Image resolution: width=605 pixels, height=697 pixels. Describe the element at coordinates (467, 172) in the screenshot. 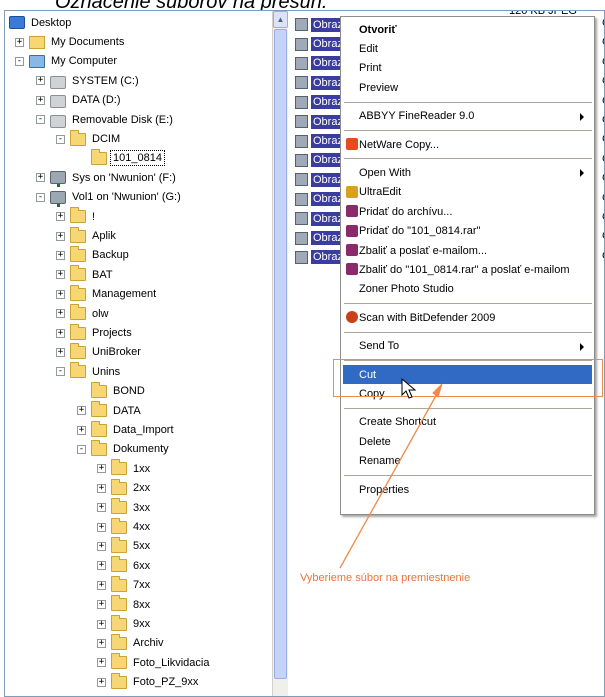

I see `menu-open-with: Open With` at that location.